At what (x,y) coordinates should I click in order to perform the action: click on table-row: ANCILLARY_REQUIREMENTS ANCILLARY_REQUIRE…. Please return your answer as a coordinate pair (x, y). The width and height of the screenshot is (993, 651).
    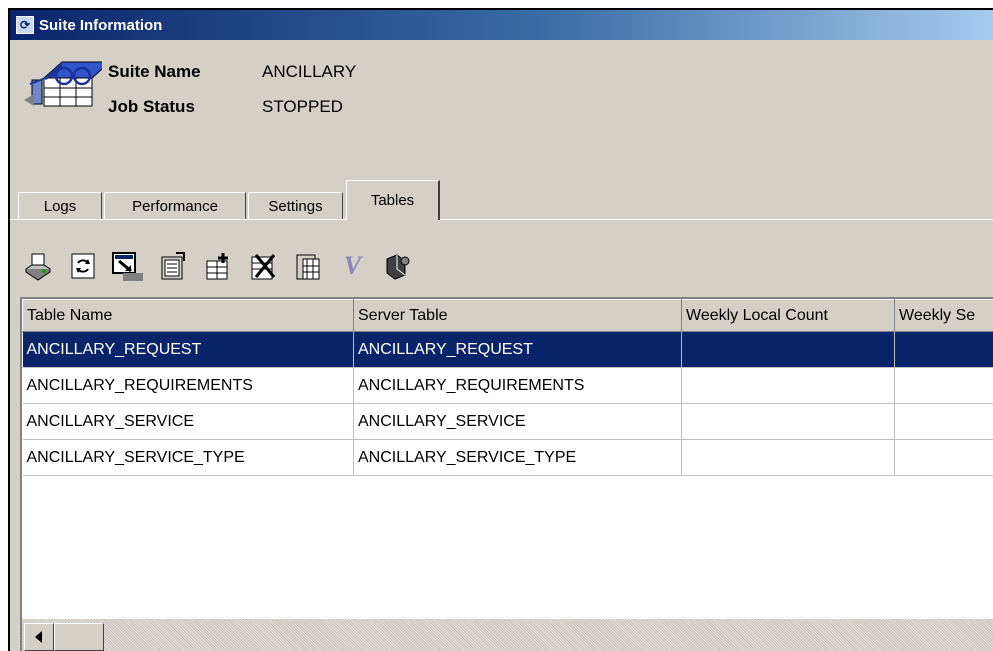
    Looking at the image, I should click on (507, 385).